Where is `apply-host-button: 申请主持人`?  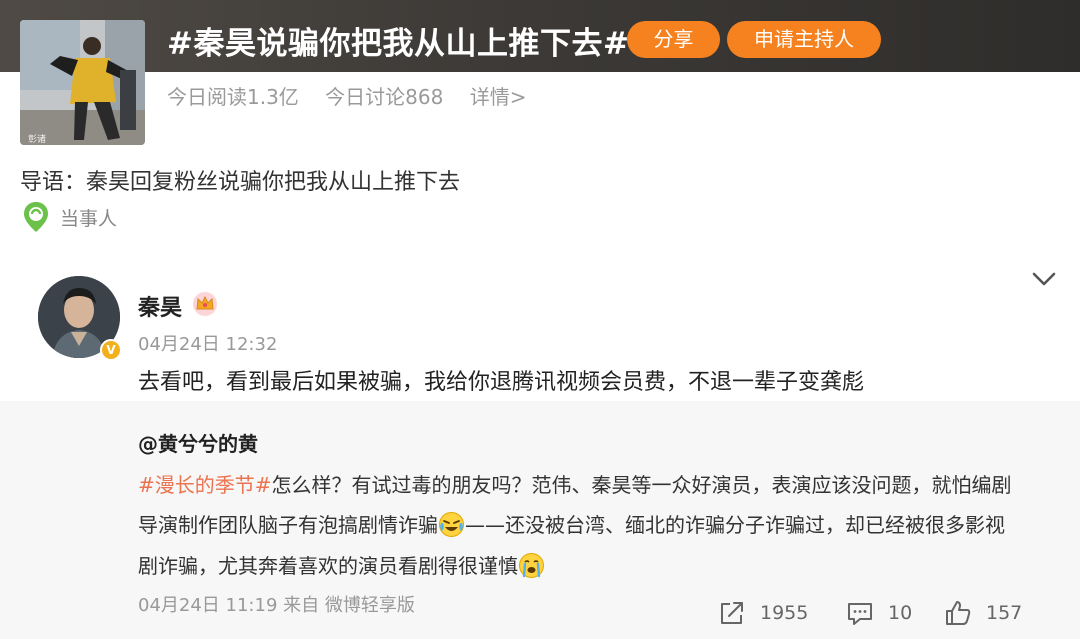 apply-host-button: 申请主持人 is located at coordinates (804, 39).